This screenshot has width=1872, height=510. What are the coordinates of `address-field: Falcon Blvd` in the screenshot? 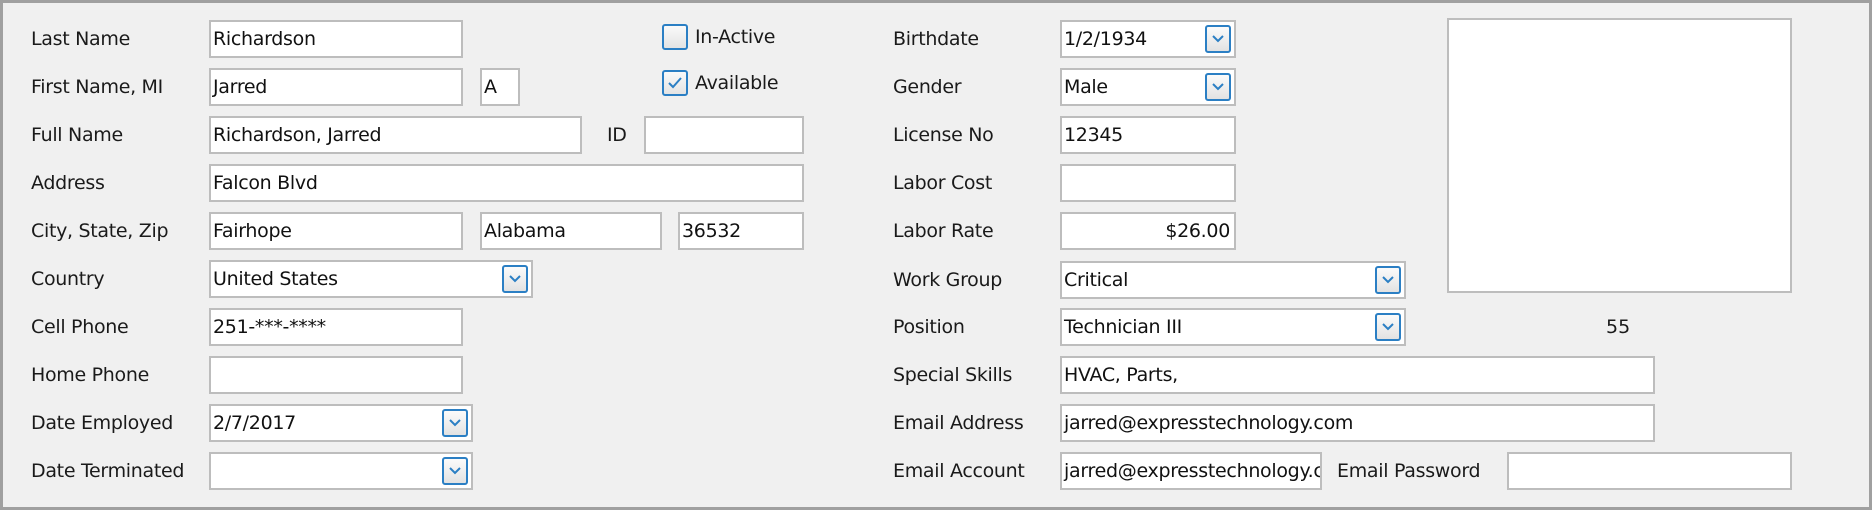 It's located at (506, 183).